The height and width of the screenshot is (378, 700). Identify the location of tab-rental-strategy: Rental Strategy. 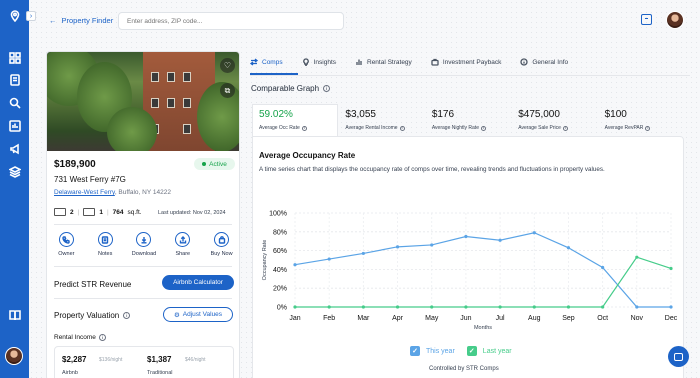
(383, 62).